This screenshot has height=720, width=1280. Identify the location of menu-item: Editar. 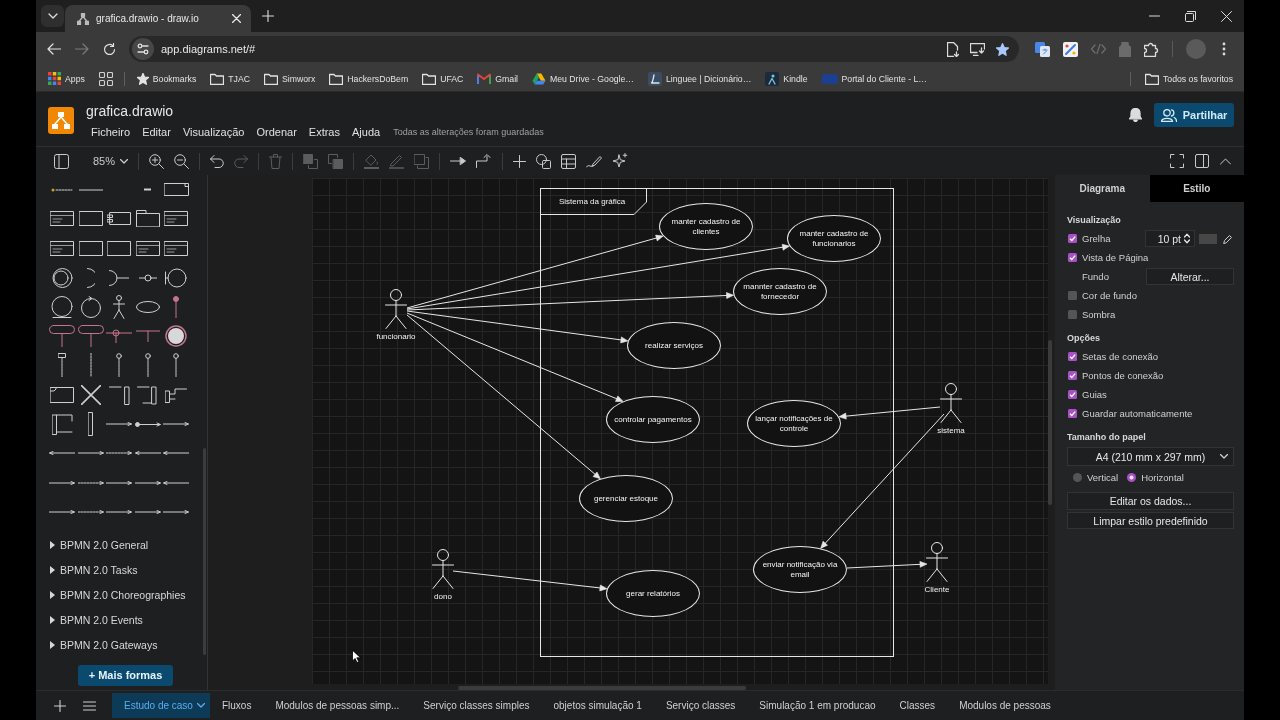
(156, 132).